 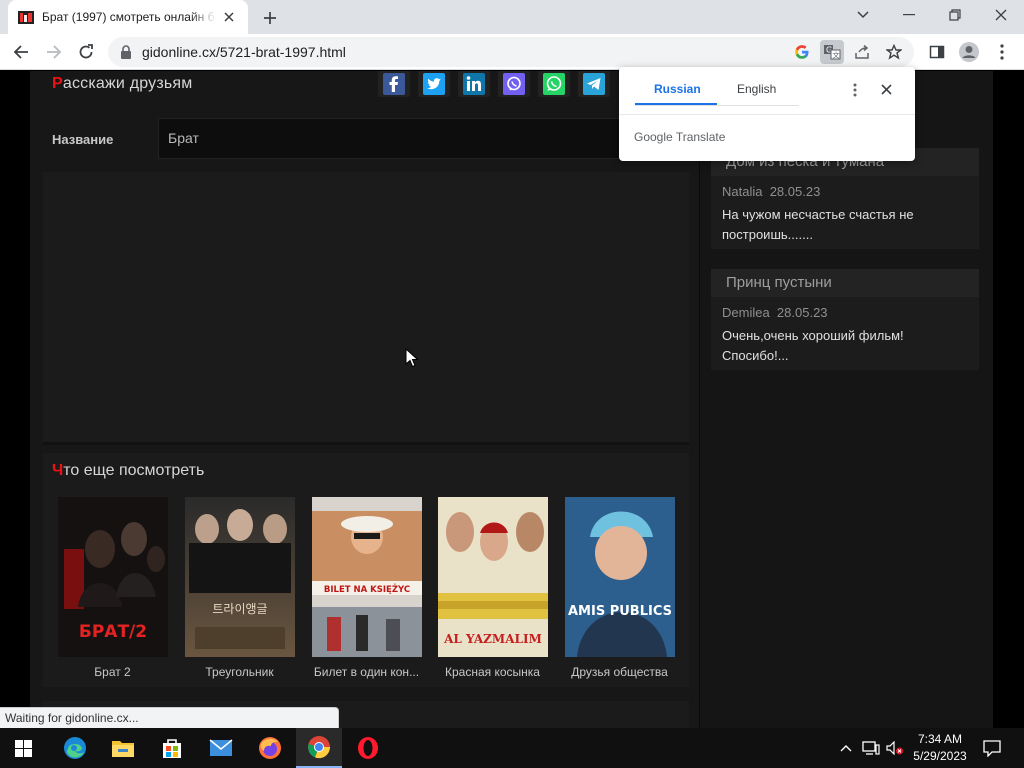 What do you see at coordinates (512, 748) in the screenshot?
I see `windows-taskbar: 7:34 AM 5/29/2023` at bounding box center [512, 748].